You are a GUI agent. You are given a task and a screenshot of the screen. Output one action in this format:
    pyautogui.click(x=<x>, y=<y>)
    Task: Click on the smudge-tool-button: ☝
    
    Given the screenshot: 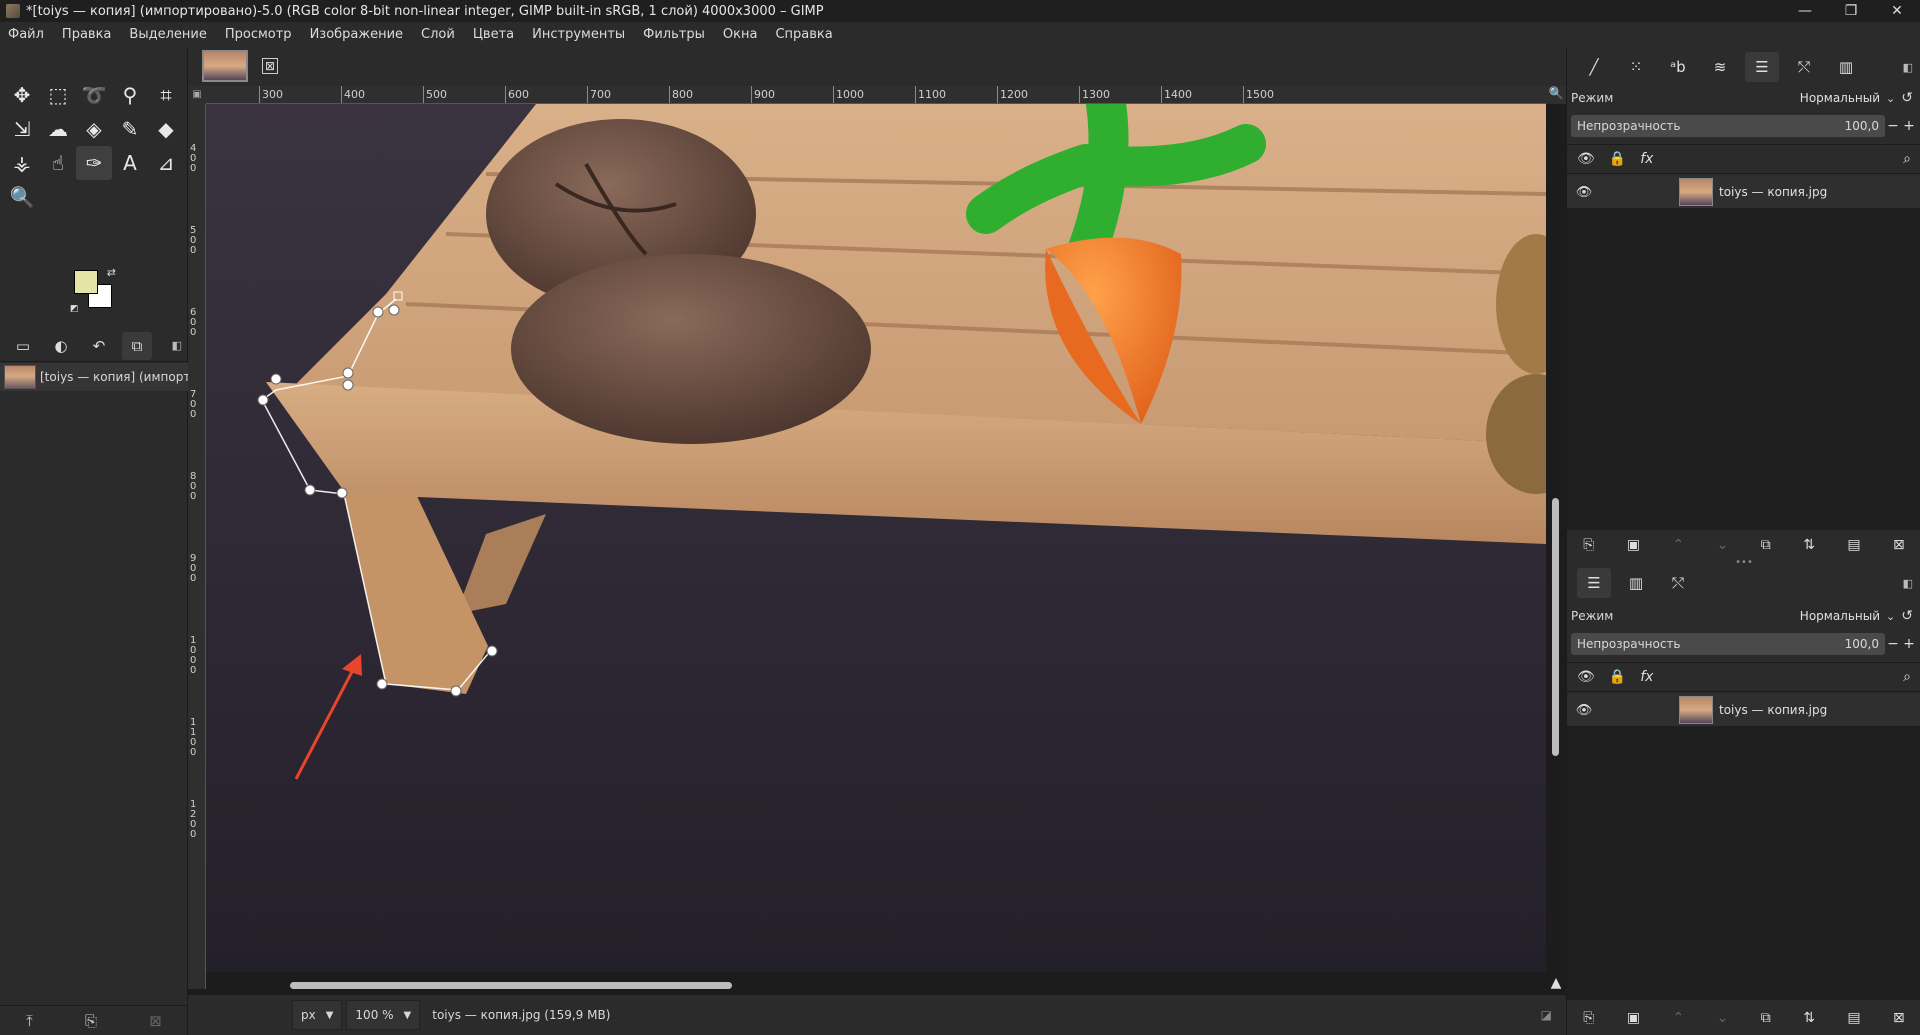 What is the action you would take?
    pyautogui.click(x=58, y=163)
    